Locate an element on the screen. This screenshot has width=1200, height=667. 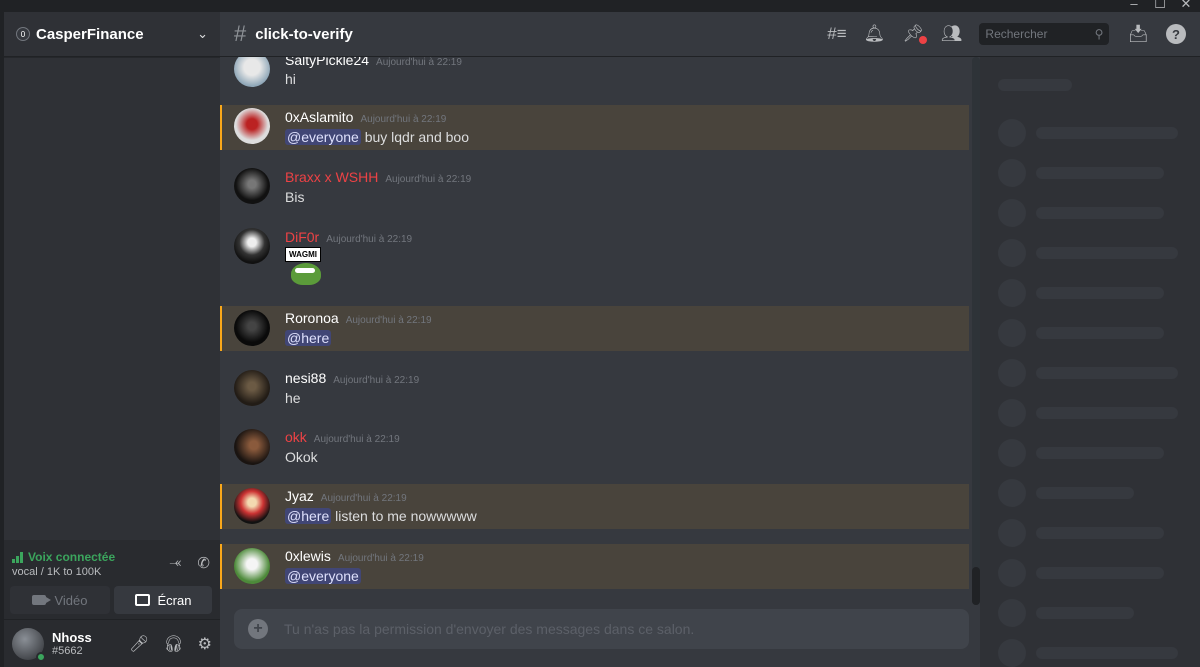
video-button: Vidéo is located at coordinates (60, 600).